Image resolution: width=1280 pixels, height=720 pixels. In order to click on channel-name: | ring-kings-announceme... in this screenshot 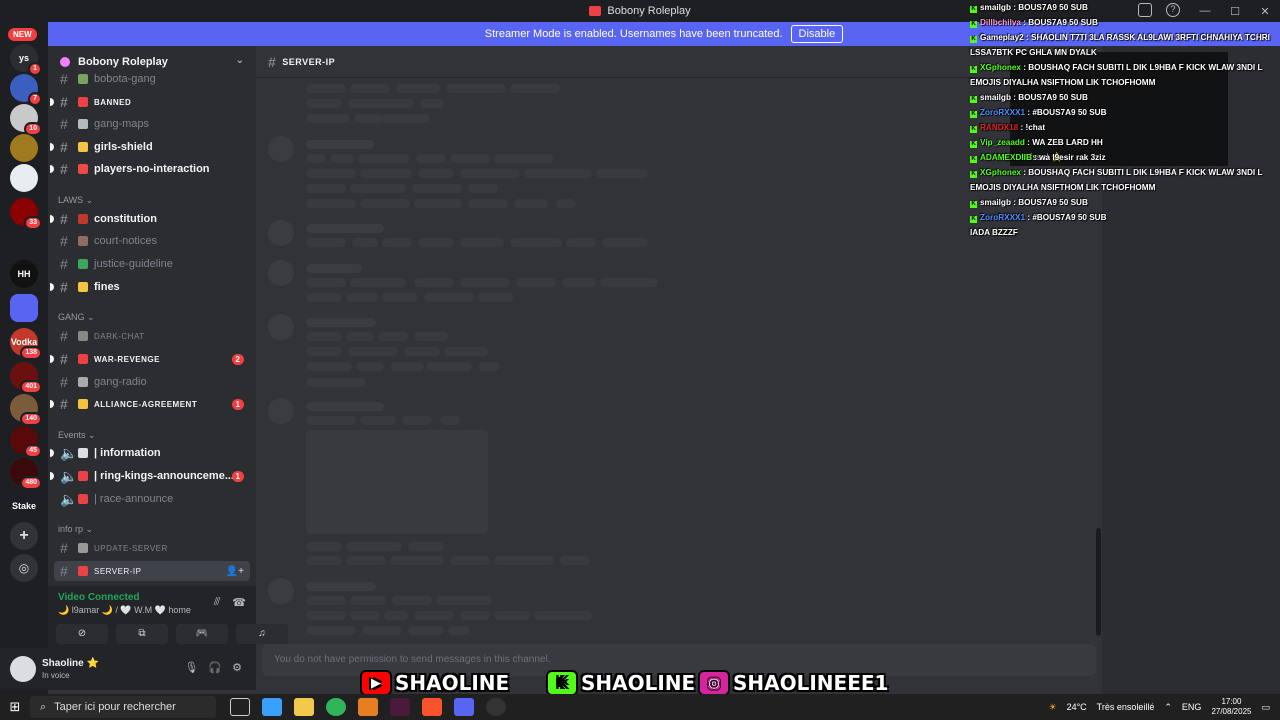, I will do `click(164, 476)`.